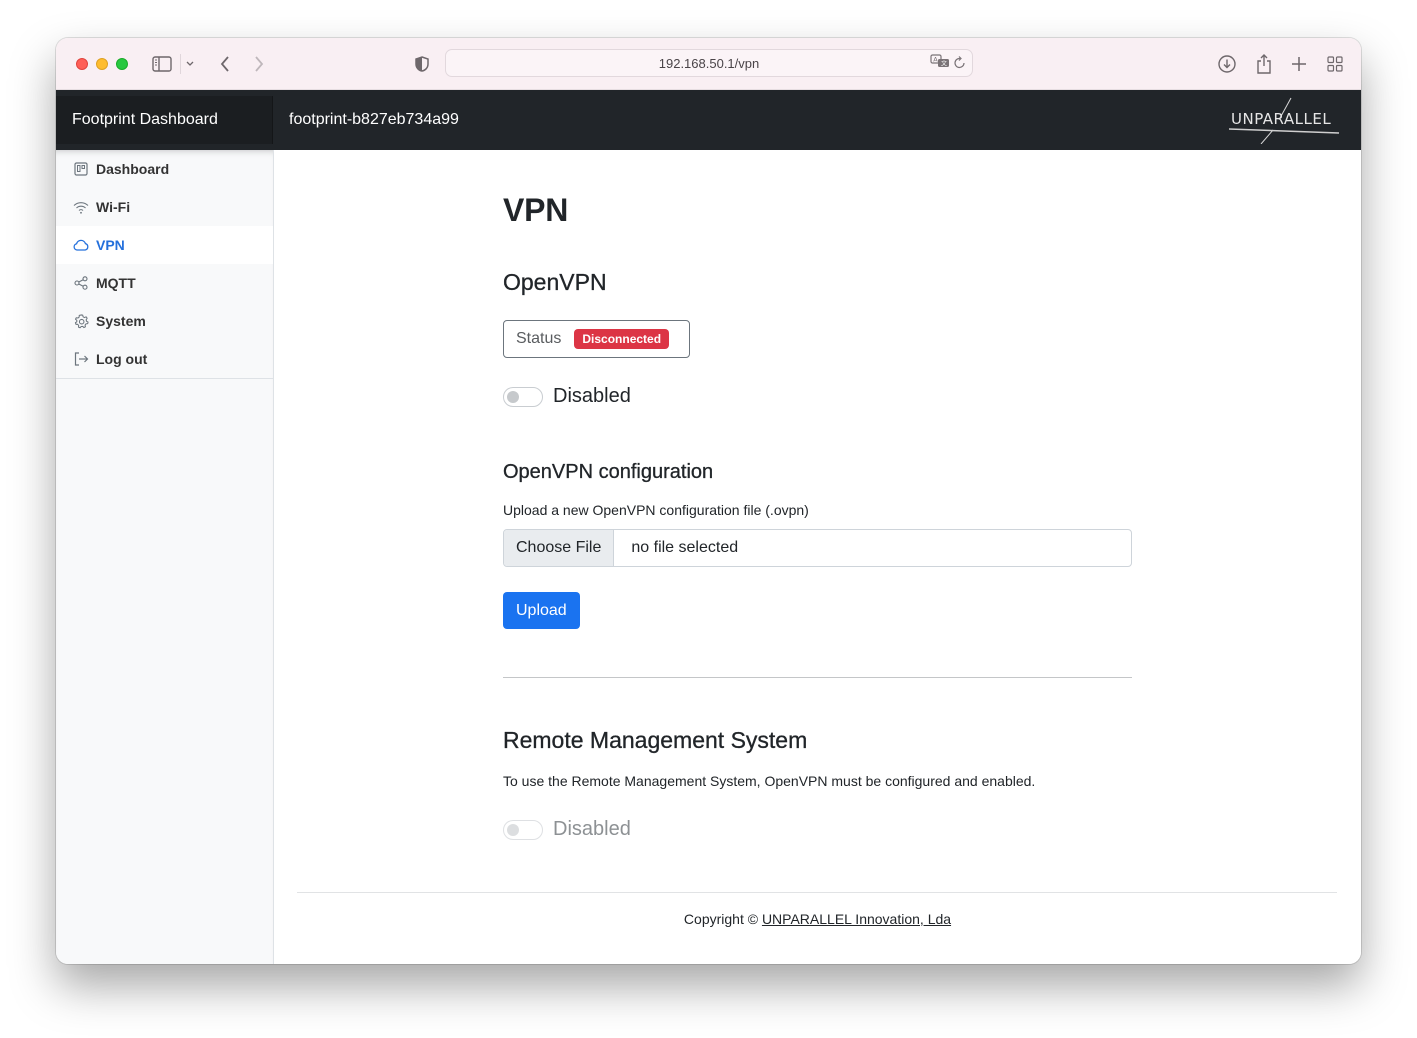  What do you see at coordinates (960, 63) in the screenshot?
I see `reload-icon` at bounding box center [960, 63].